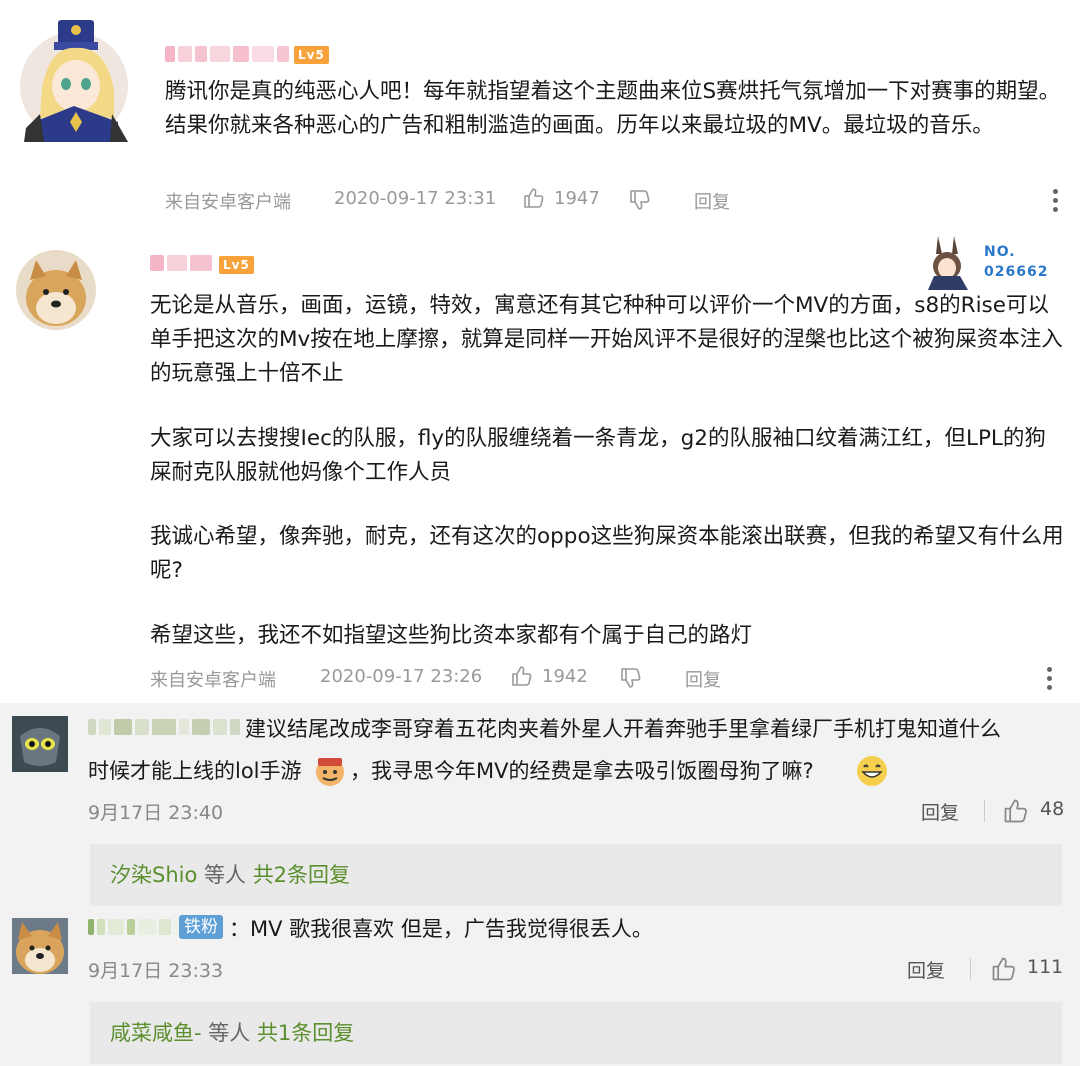 This screenshot has width=1080, height=1066. What do you see at coordinates (451, 635) in the screenshot?
I see `comment-paragraph: 希望这些，我还不如指望这些狗比资本家都有个属于自己的路灯` at bounding box center [451, 635].